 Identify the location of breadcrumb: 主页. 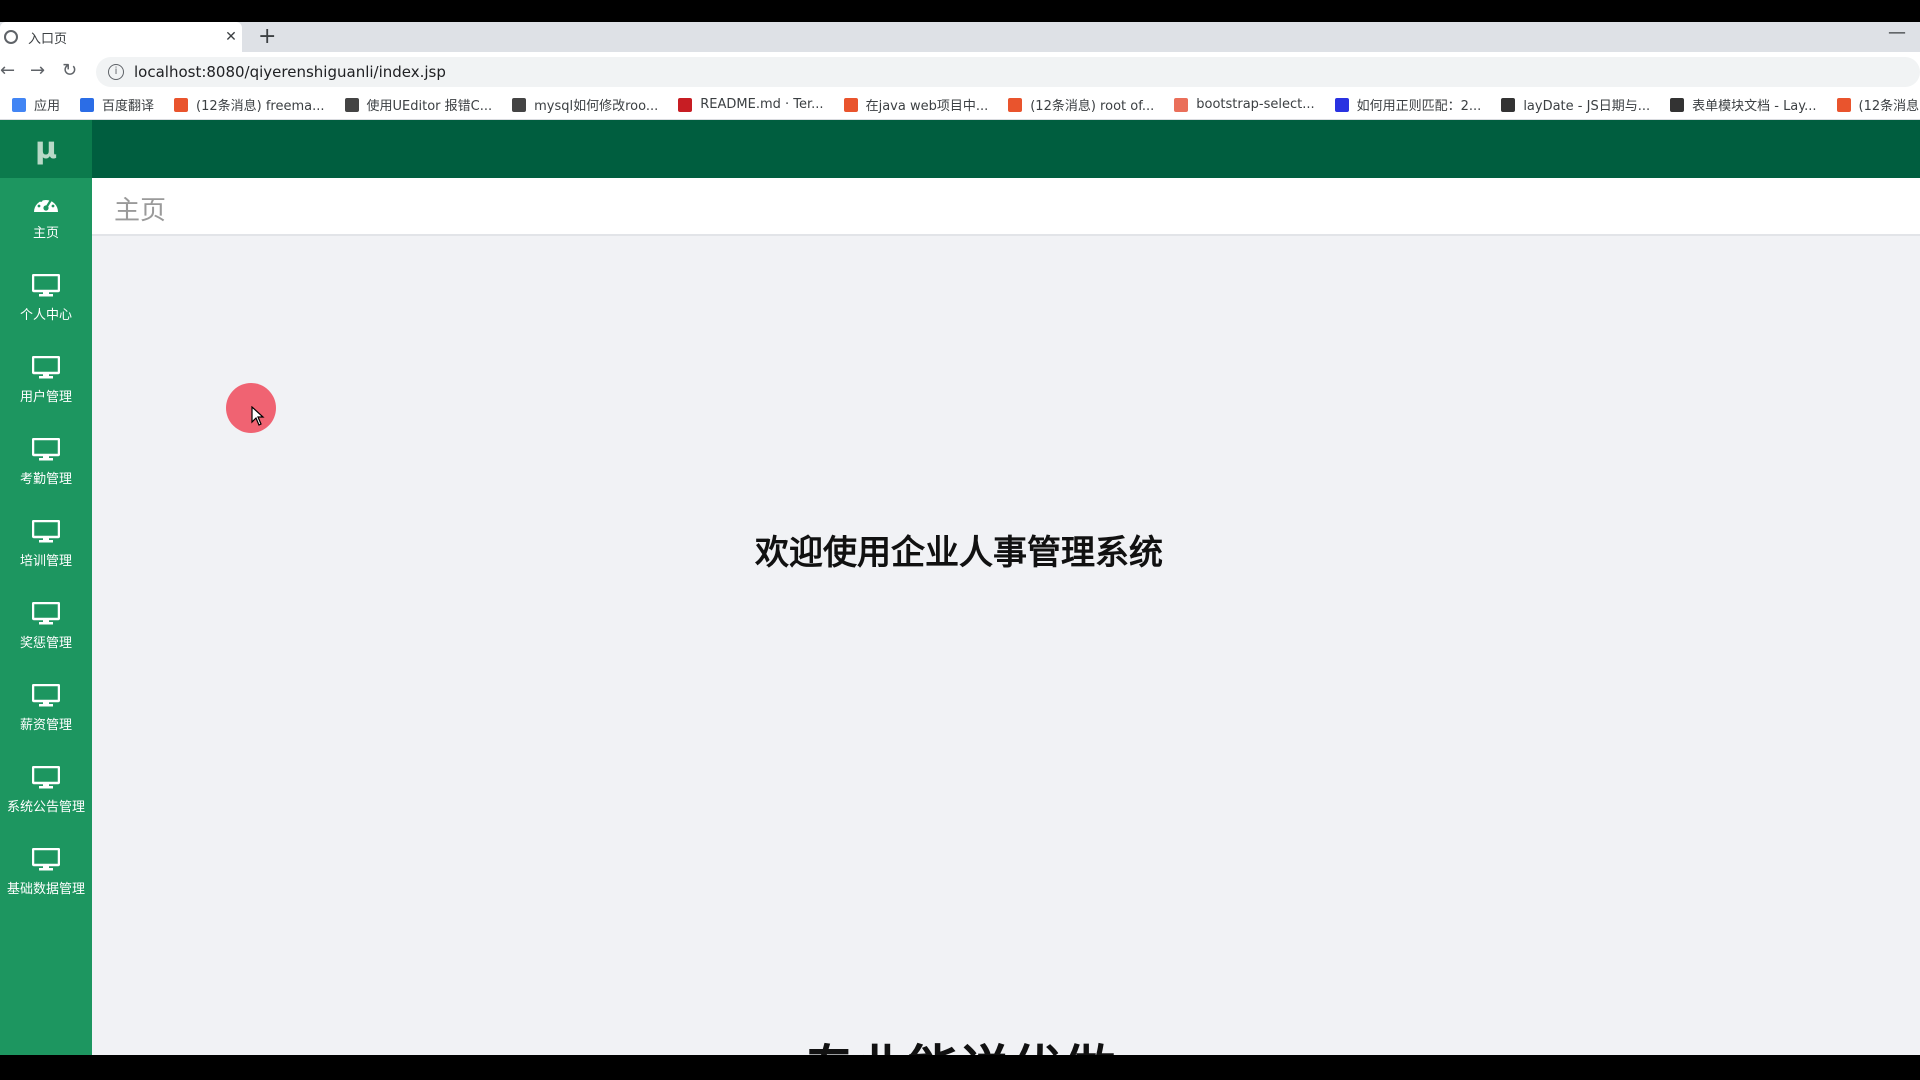
(140, 211).